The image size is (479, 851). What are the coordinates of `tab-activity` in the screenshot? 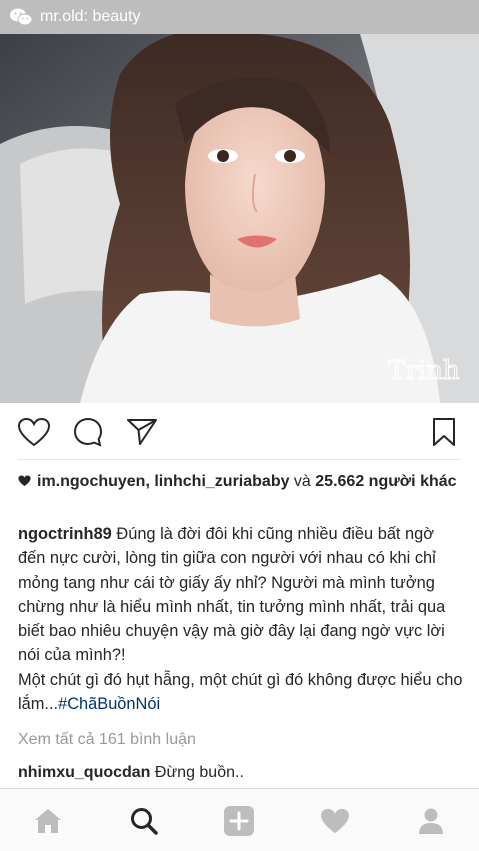 It's located at (335, 821).